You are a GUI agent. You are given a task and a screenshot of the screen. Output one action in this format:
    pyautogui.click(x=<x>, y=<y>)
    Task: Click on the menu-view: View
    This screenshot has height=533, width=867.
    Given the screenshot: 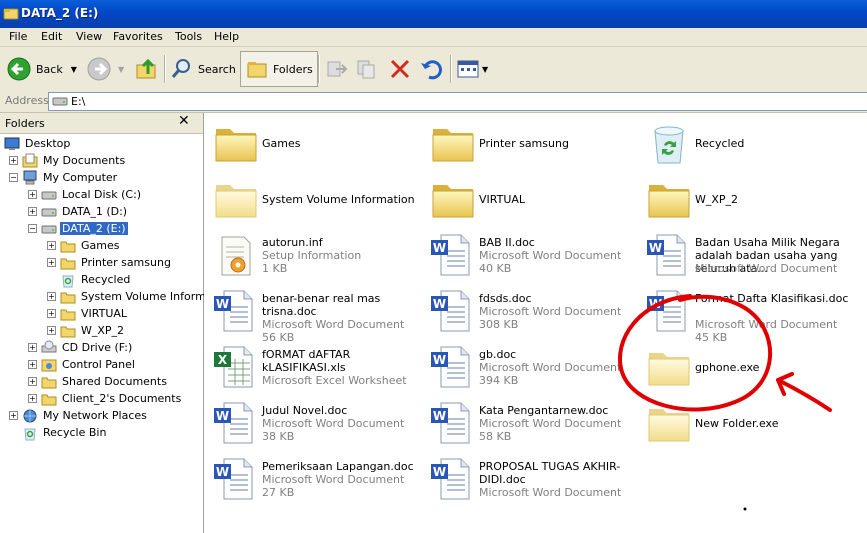 What is the action you would take?
    pyautogui.click(x=89, y=36)
    